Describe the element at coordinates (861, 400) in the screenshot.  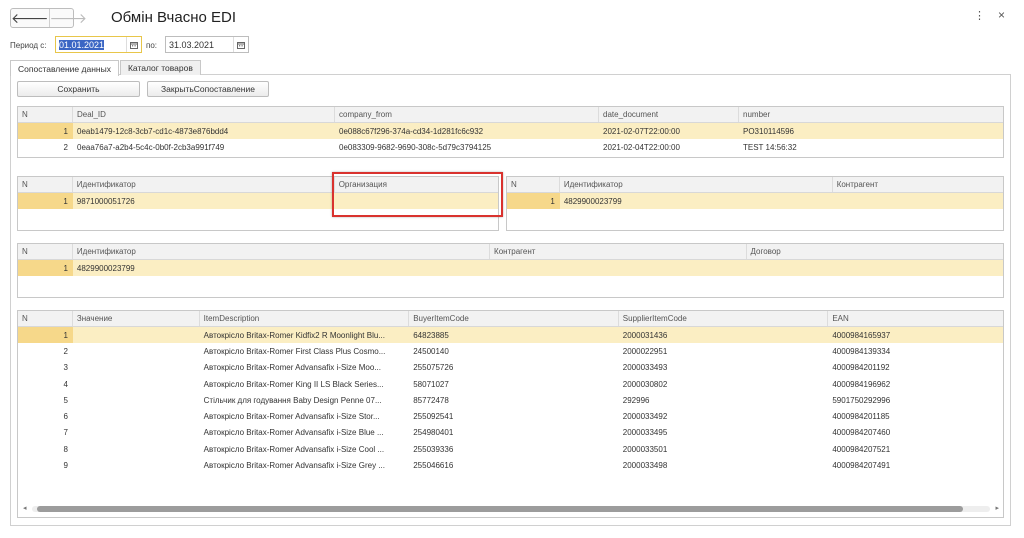
I see `cell: 5901750292996` at that location.